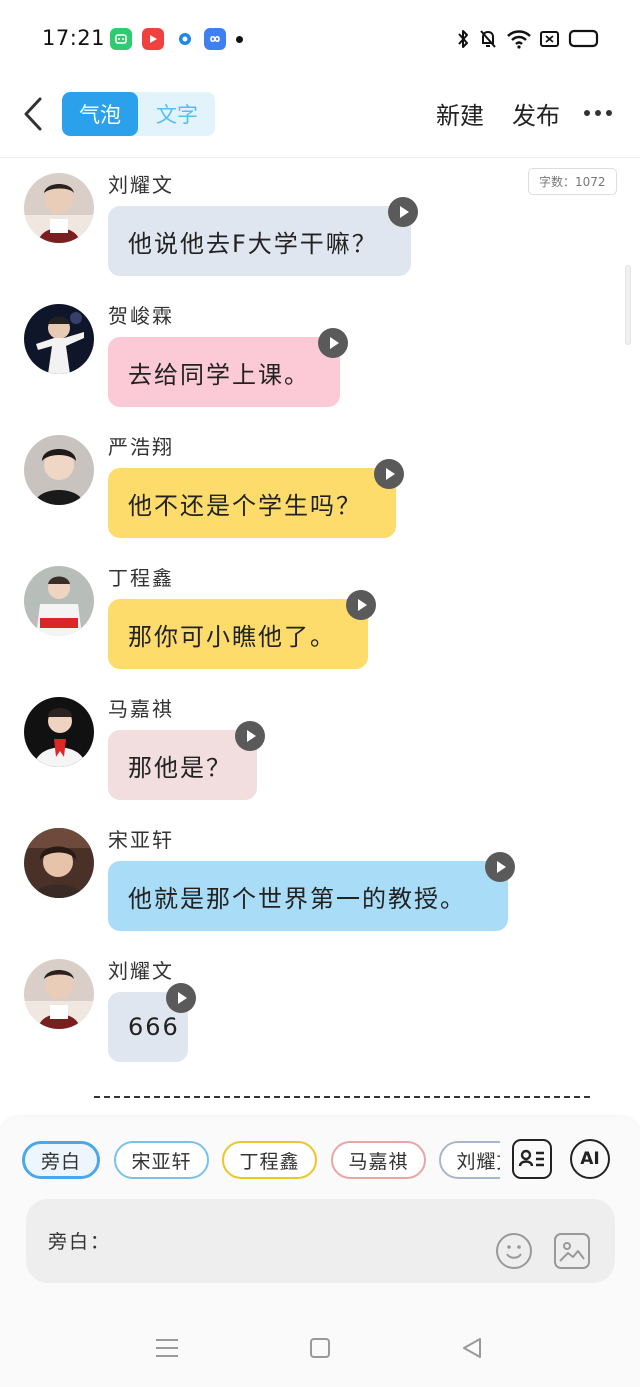 The width and height of the screenshot is (640, 1387). I want to click on chevron-left-icon, so click(33, 114).